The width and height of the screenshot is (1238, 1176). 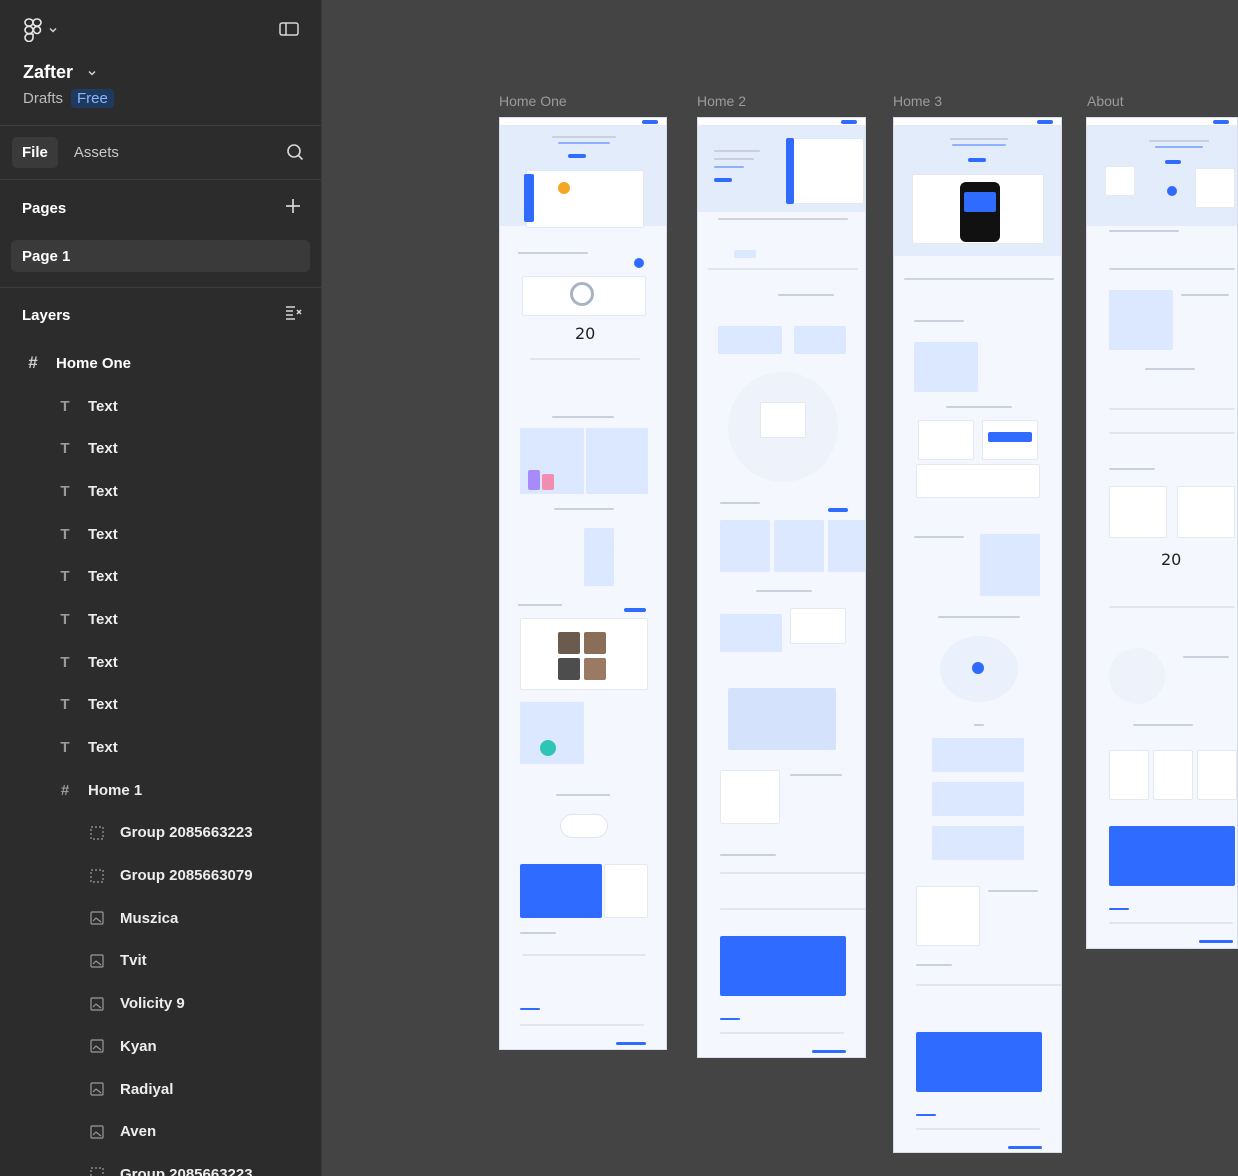 I want to click on layer-item: Aven, so click(x=160, y=1131).